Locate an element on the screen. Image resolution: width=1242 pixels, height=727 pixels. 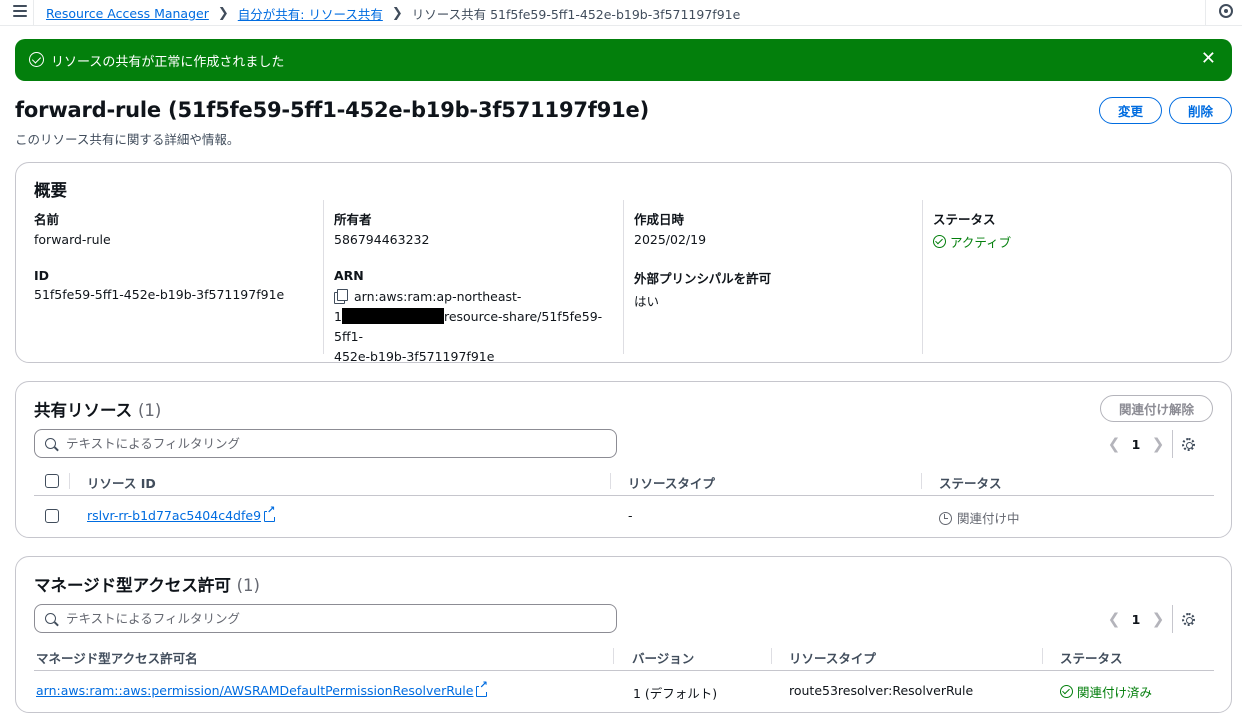
redacted-block is located at coordinates (392, 316).